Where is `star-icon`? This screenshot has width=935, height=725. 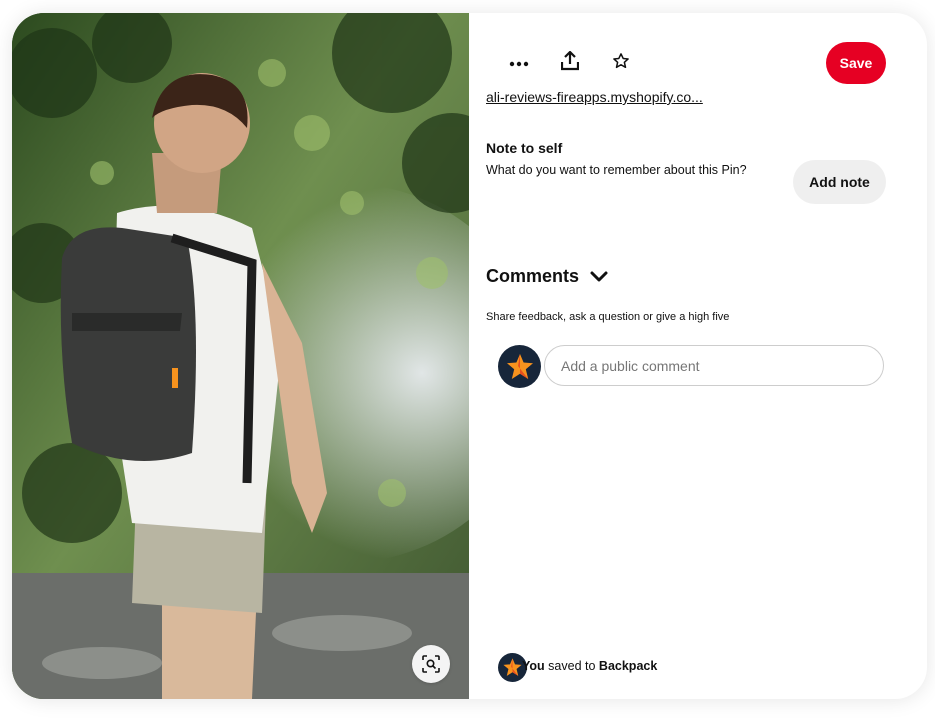
star-icon is located at coordinates (621, 63).